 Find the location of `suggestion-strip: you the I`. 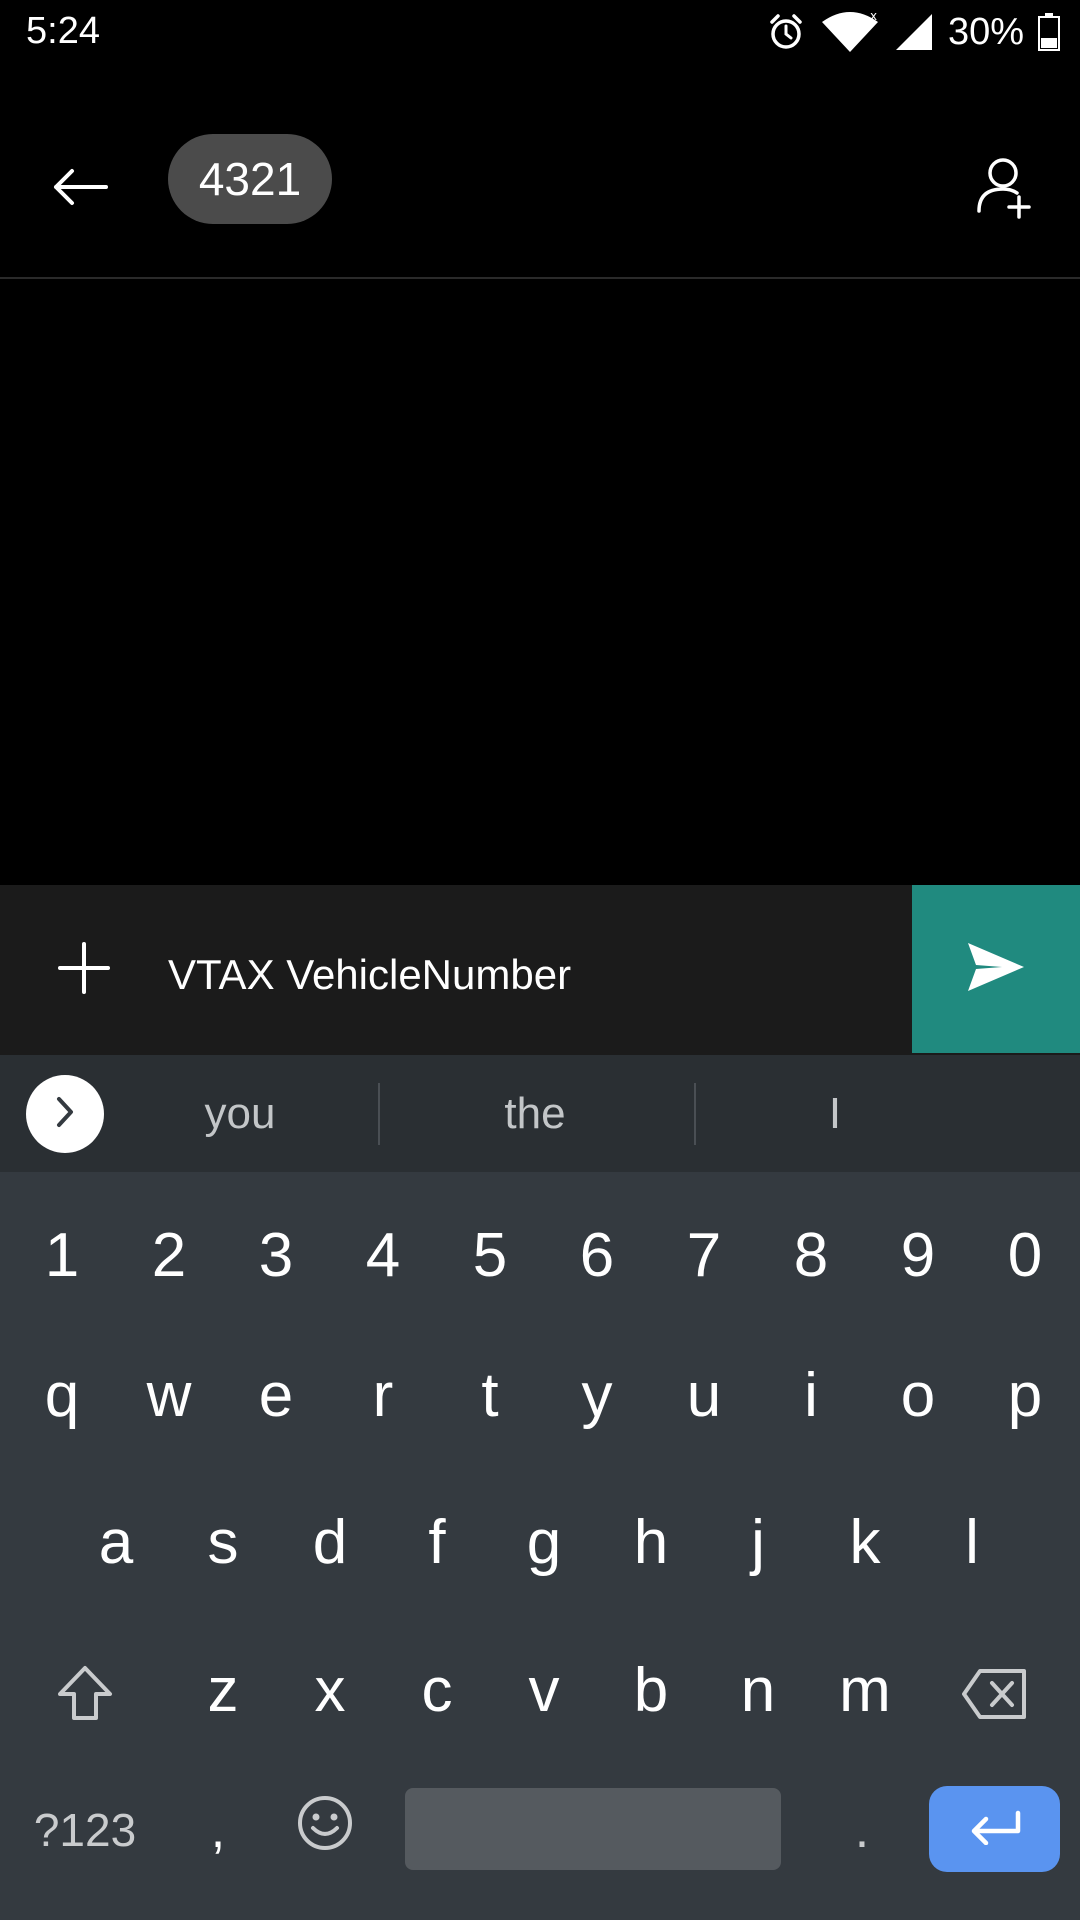

suggestion-strip: you the I is located at coordinates (540, 1113).